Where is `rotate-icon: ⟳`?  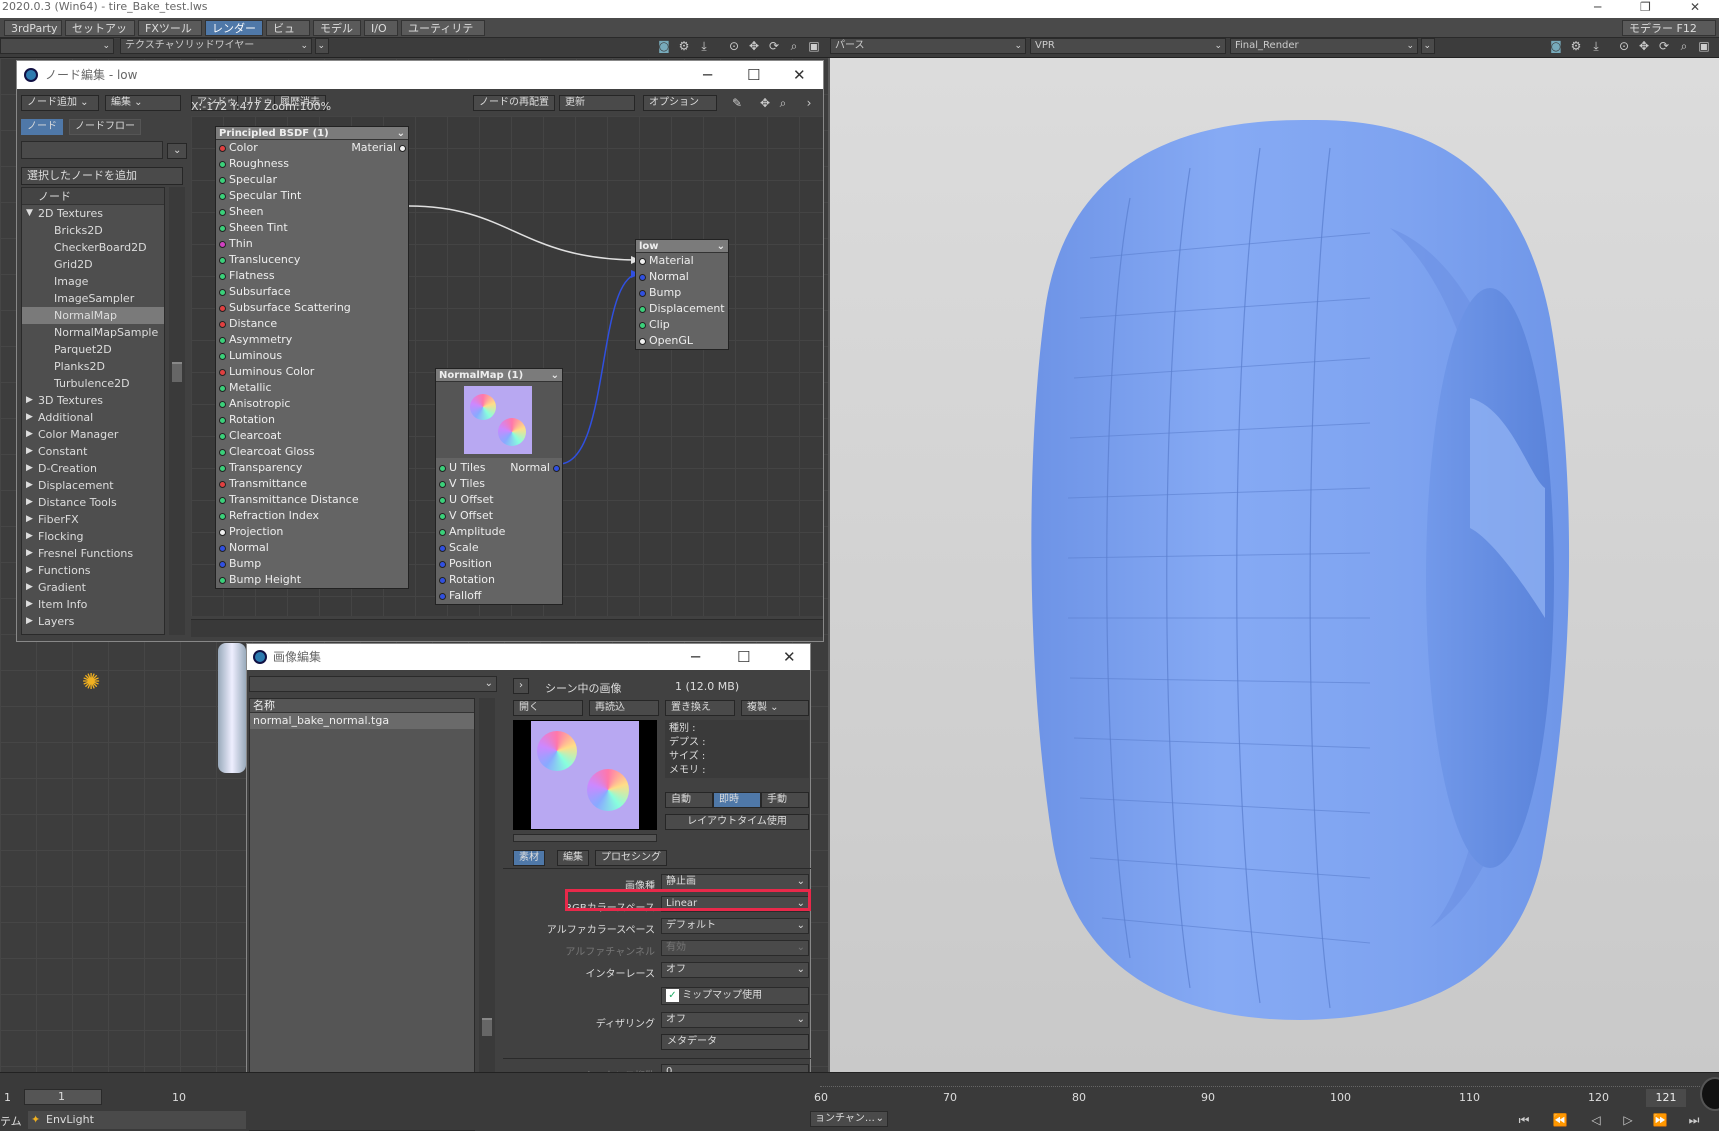 rotate-icon: ⟳ is located at coordinates (774, 46).